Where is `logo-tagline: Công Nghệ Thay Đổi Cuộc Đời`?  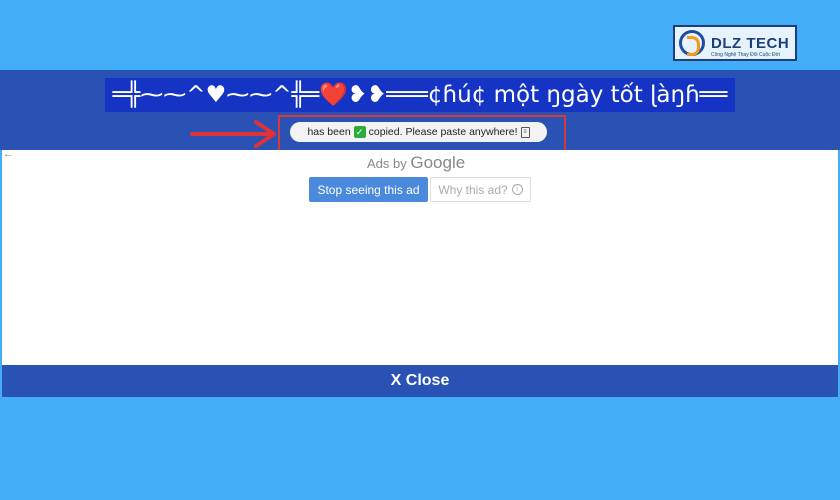 logo-tagline: Công Nghệ Thay Đổi Cuộc Đời is located at coordinates (746, 55).